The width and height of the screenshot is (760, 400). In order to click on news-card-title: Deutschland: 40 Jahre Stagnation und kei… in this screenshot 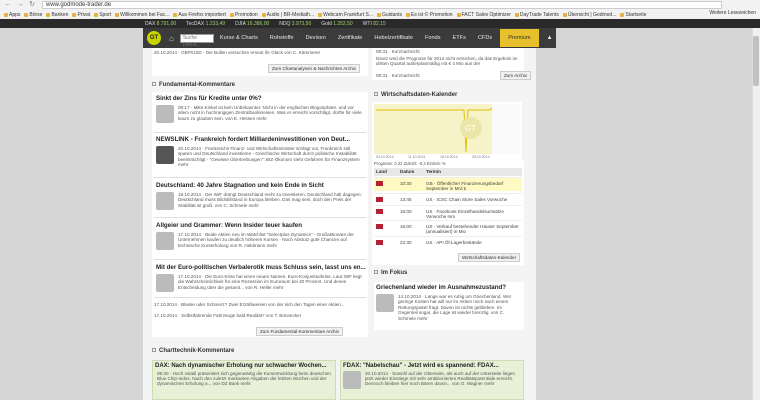, I will do `click(260, 185)`.